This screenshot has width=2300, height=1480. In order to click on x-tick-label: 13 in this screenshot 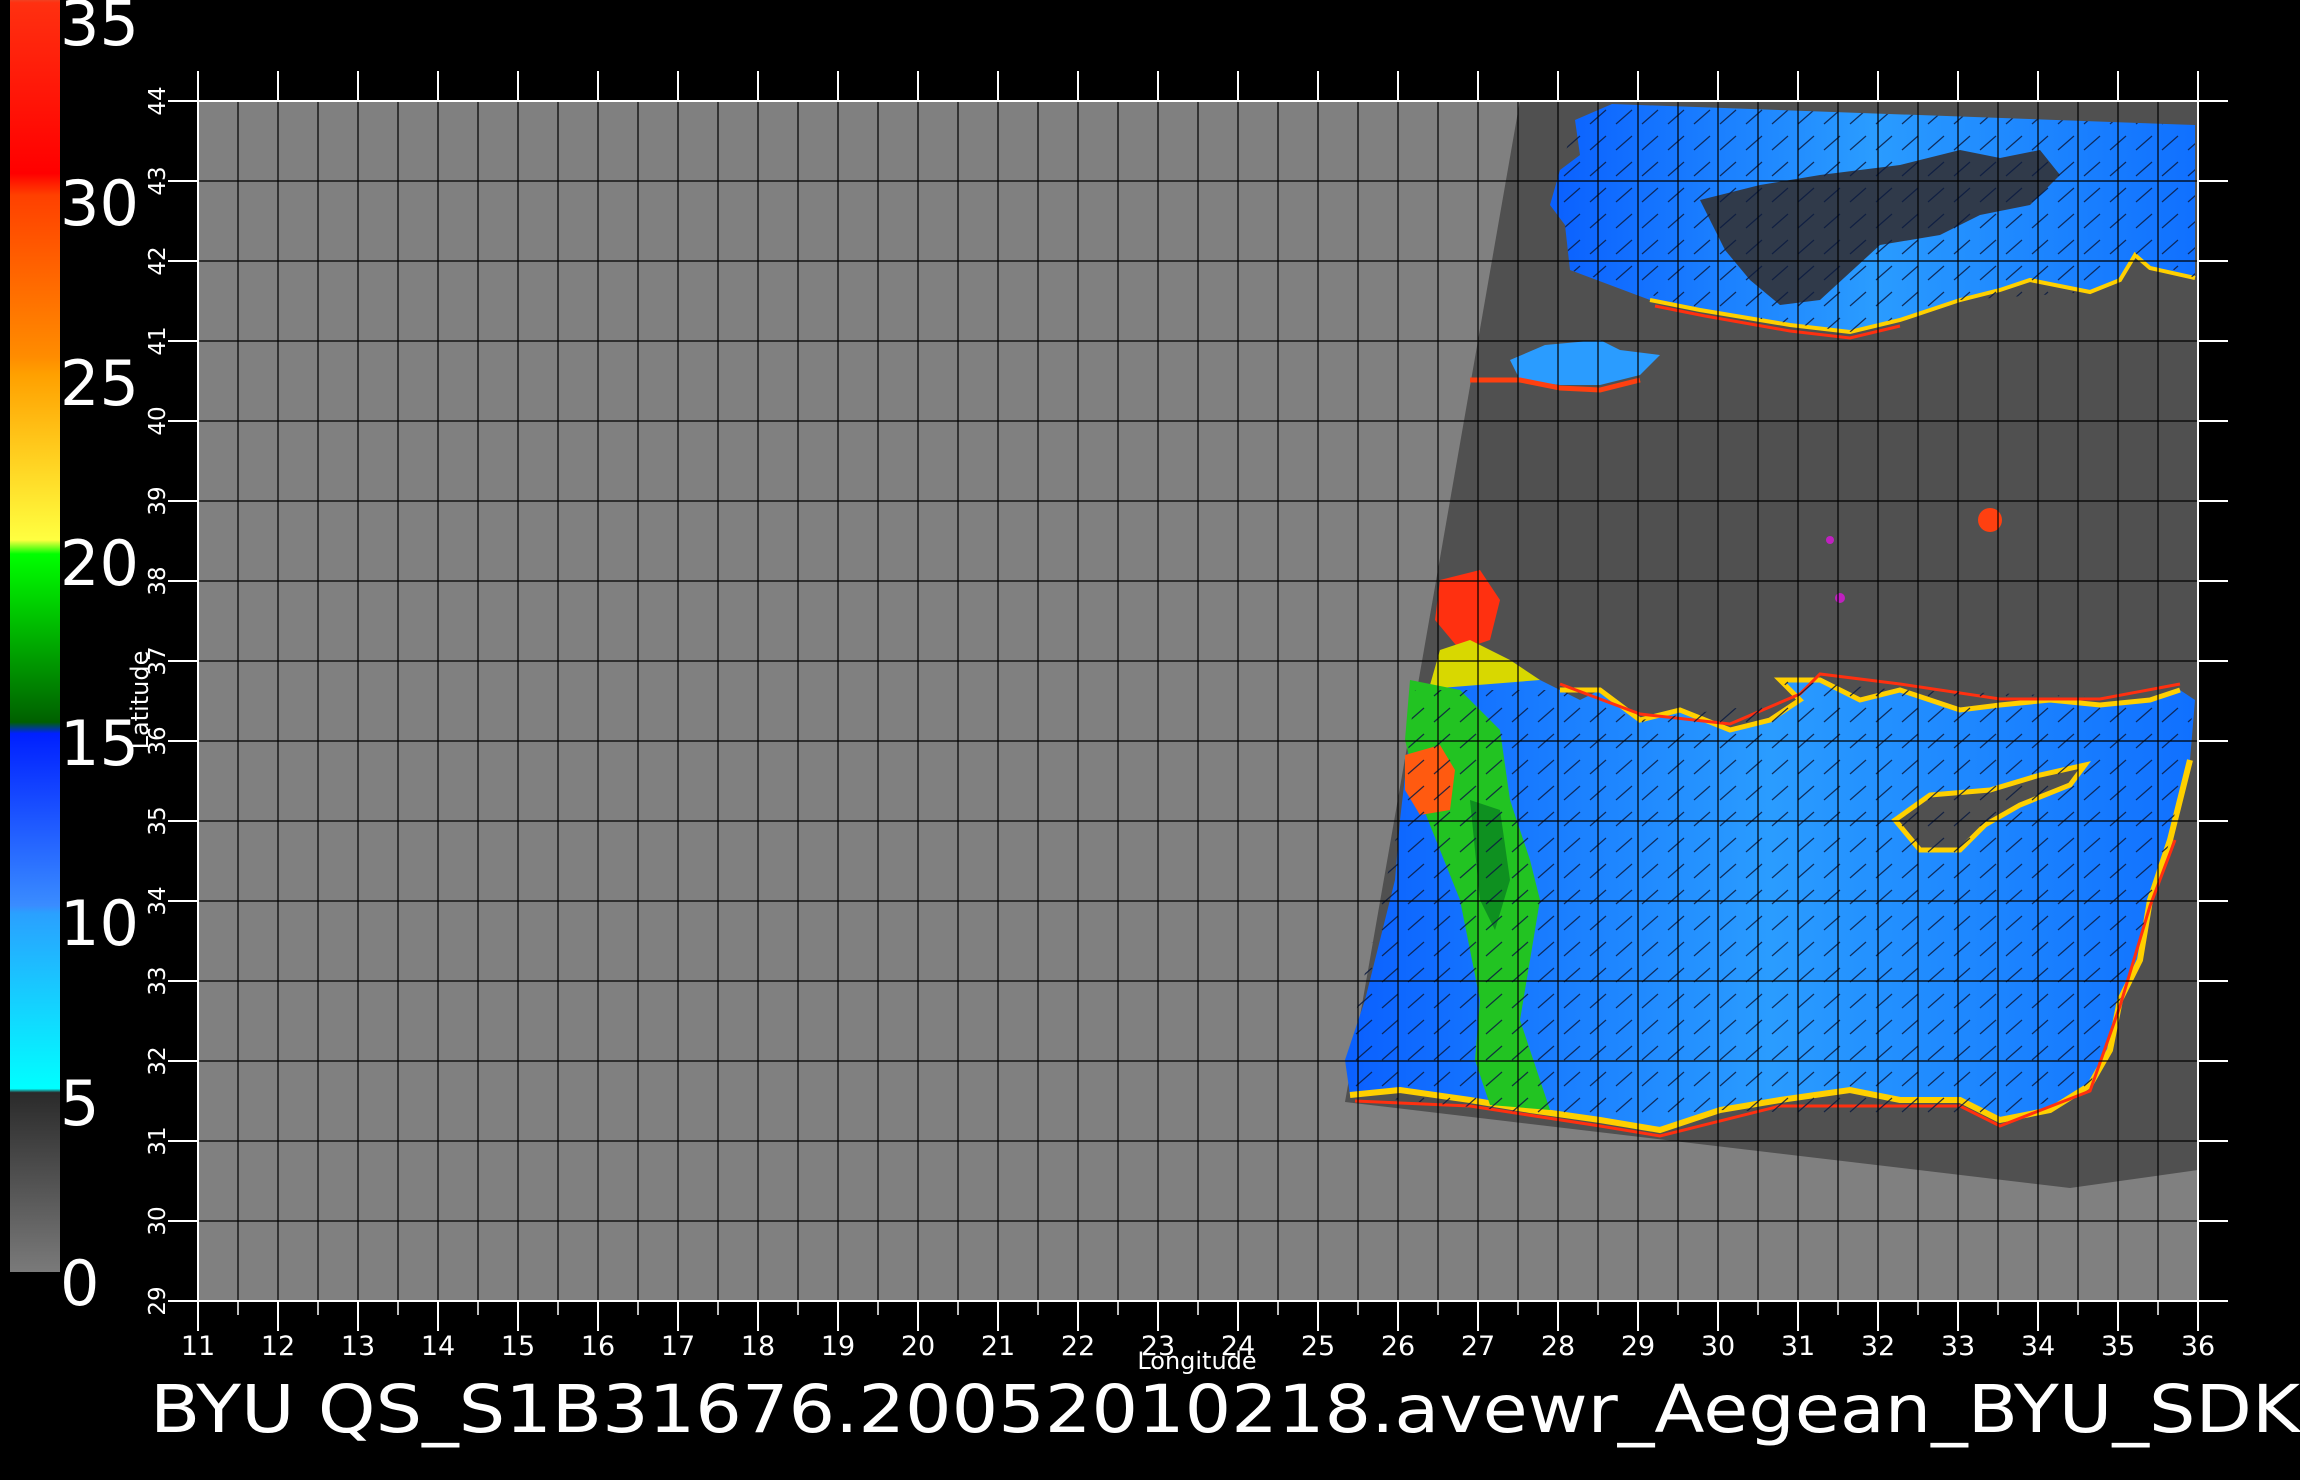, I will do `click(358, 1346)`.